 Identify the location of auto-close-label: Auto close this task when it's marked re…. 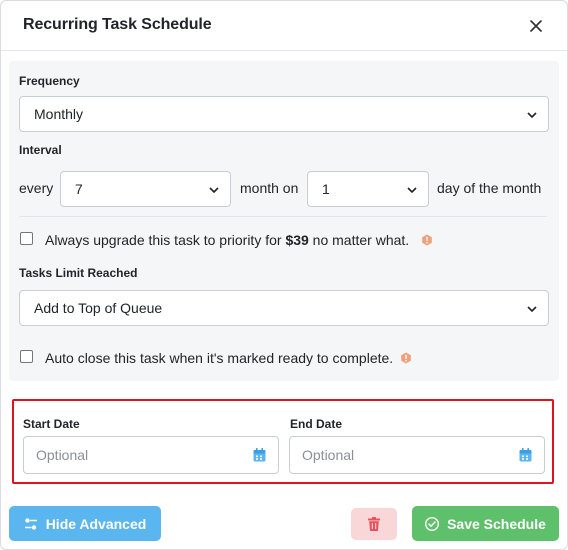
(219, 358).